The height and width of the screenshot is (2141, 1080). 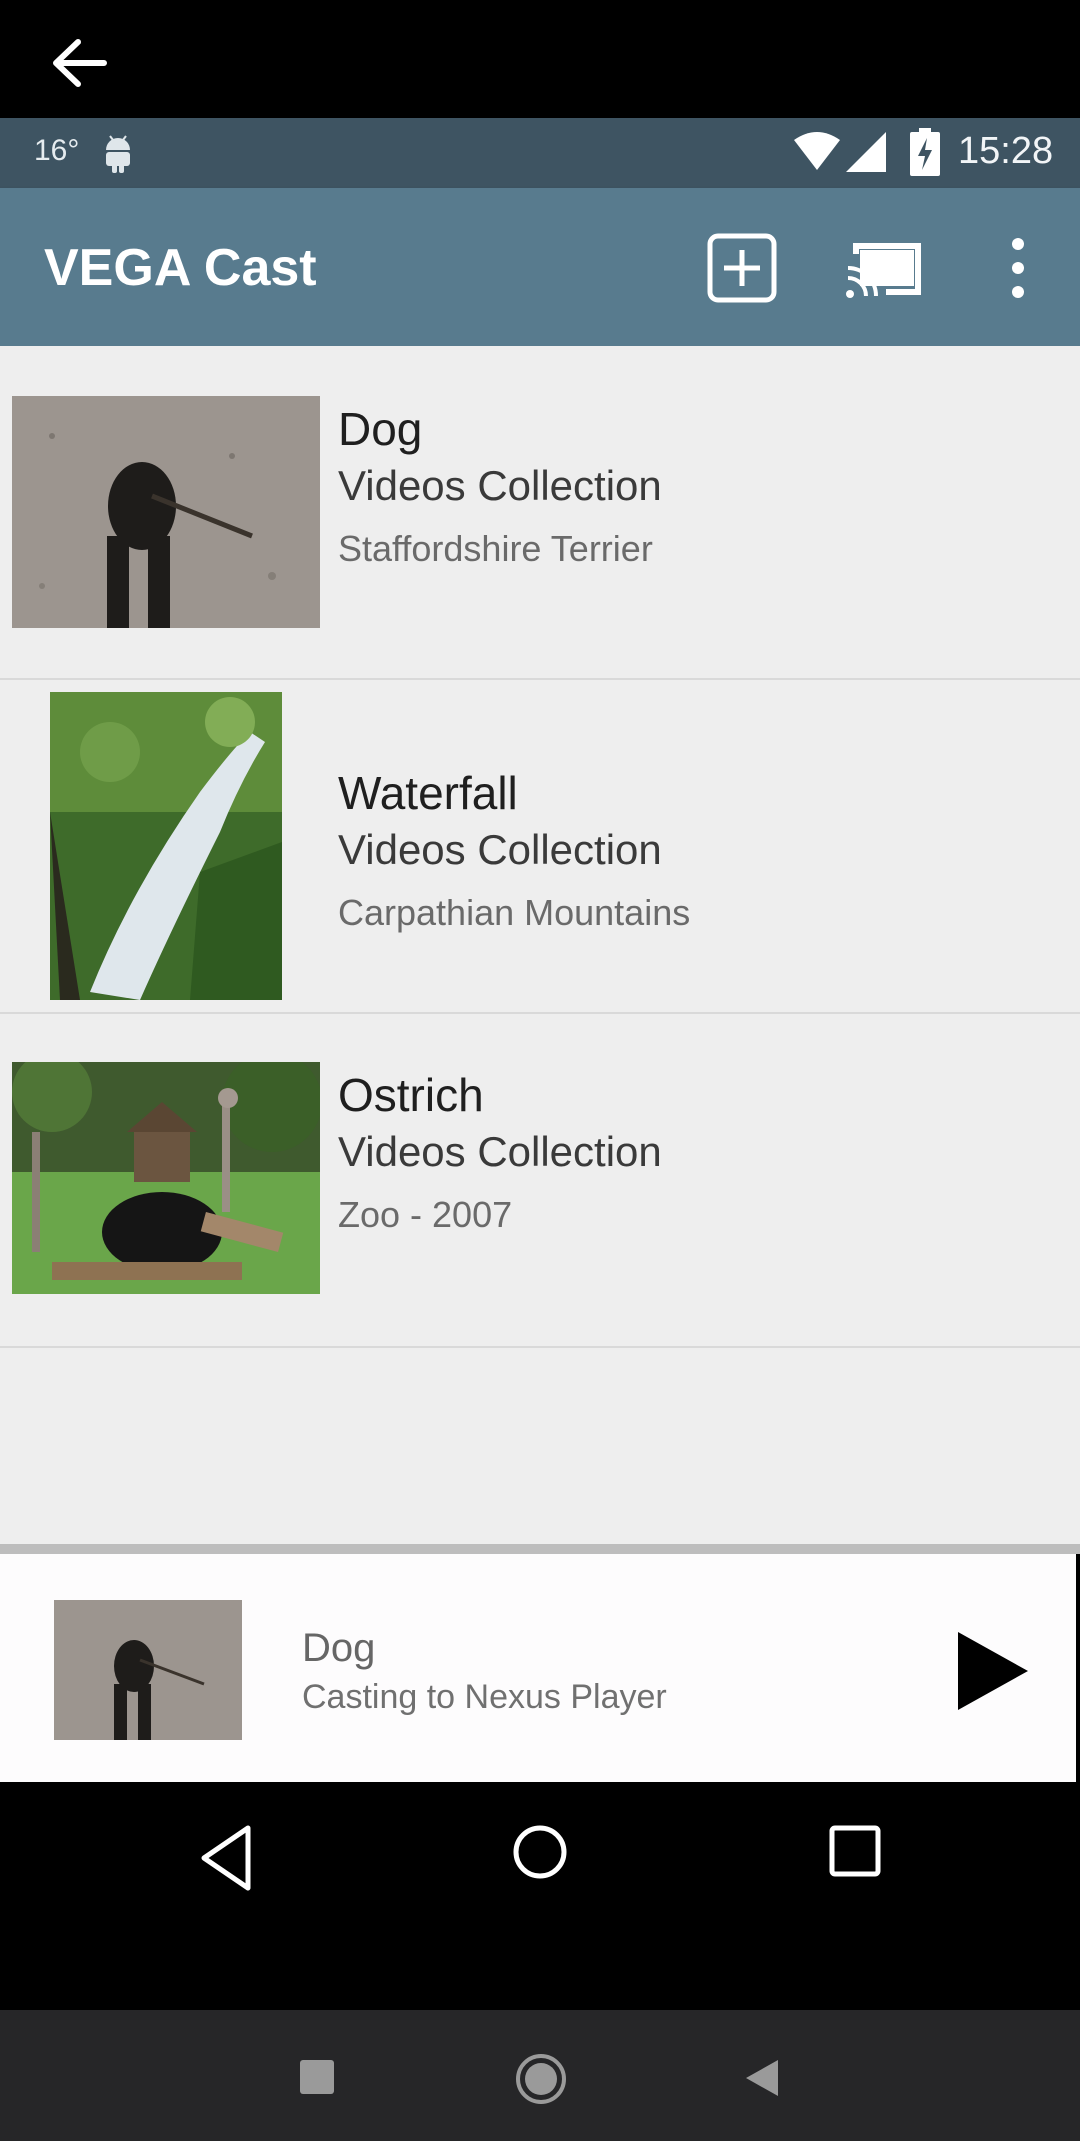 What do you see at coordinates (1018, 268) in the screenshot?
I see `more-options-icon` at bounding box center [1018, 268].